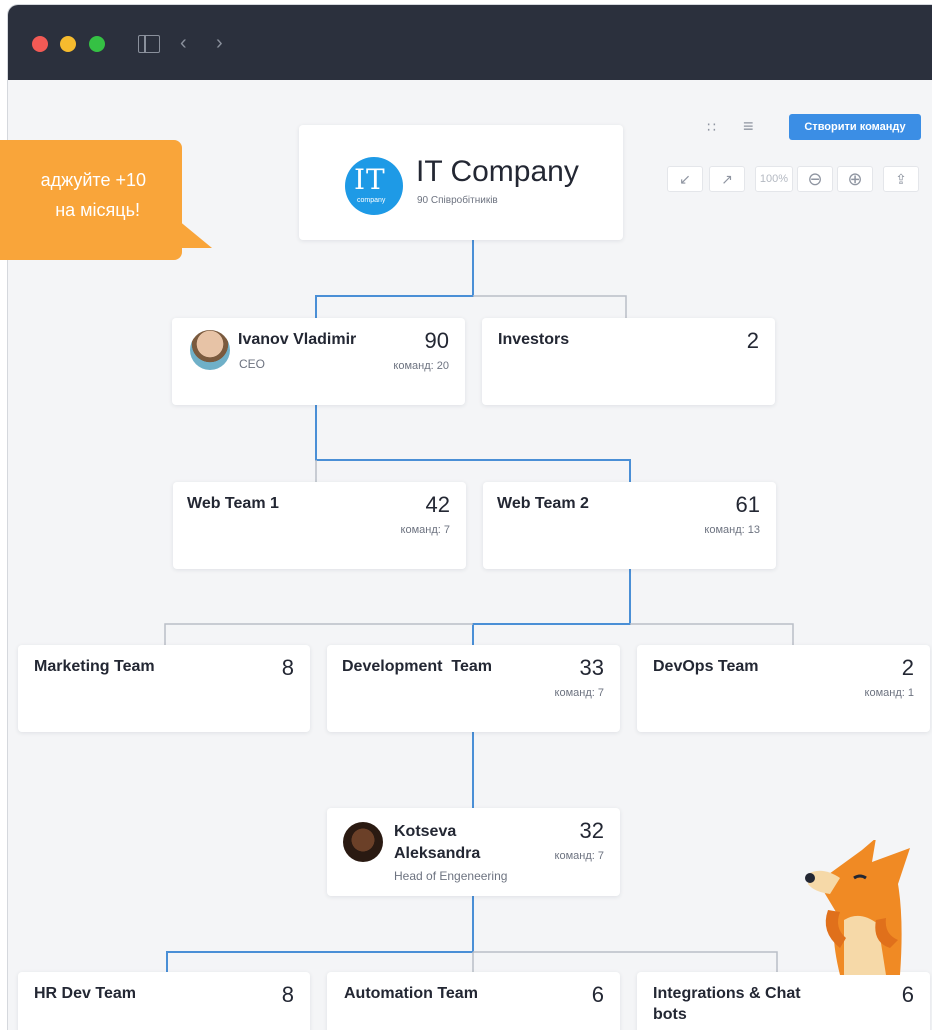 The height and width of the screenshot is (1030, 932). What do you see at coordinates (855, 127) in the screenshot?
I see `create-team-button: Створити команду` at bounding box center [855, 127].